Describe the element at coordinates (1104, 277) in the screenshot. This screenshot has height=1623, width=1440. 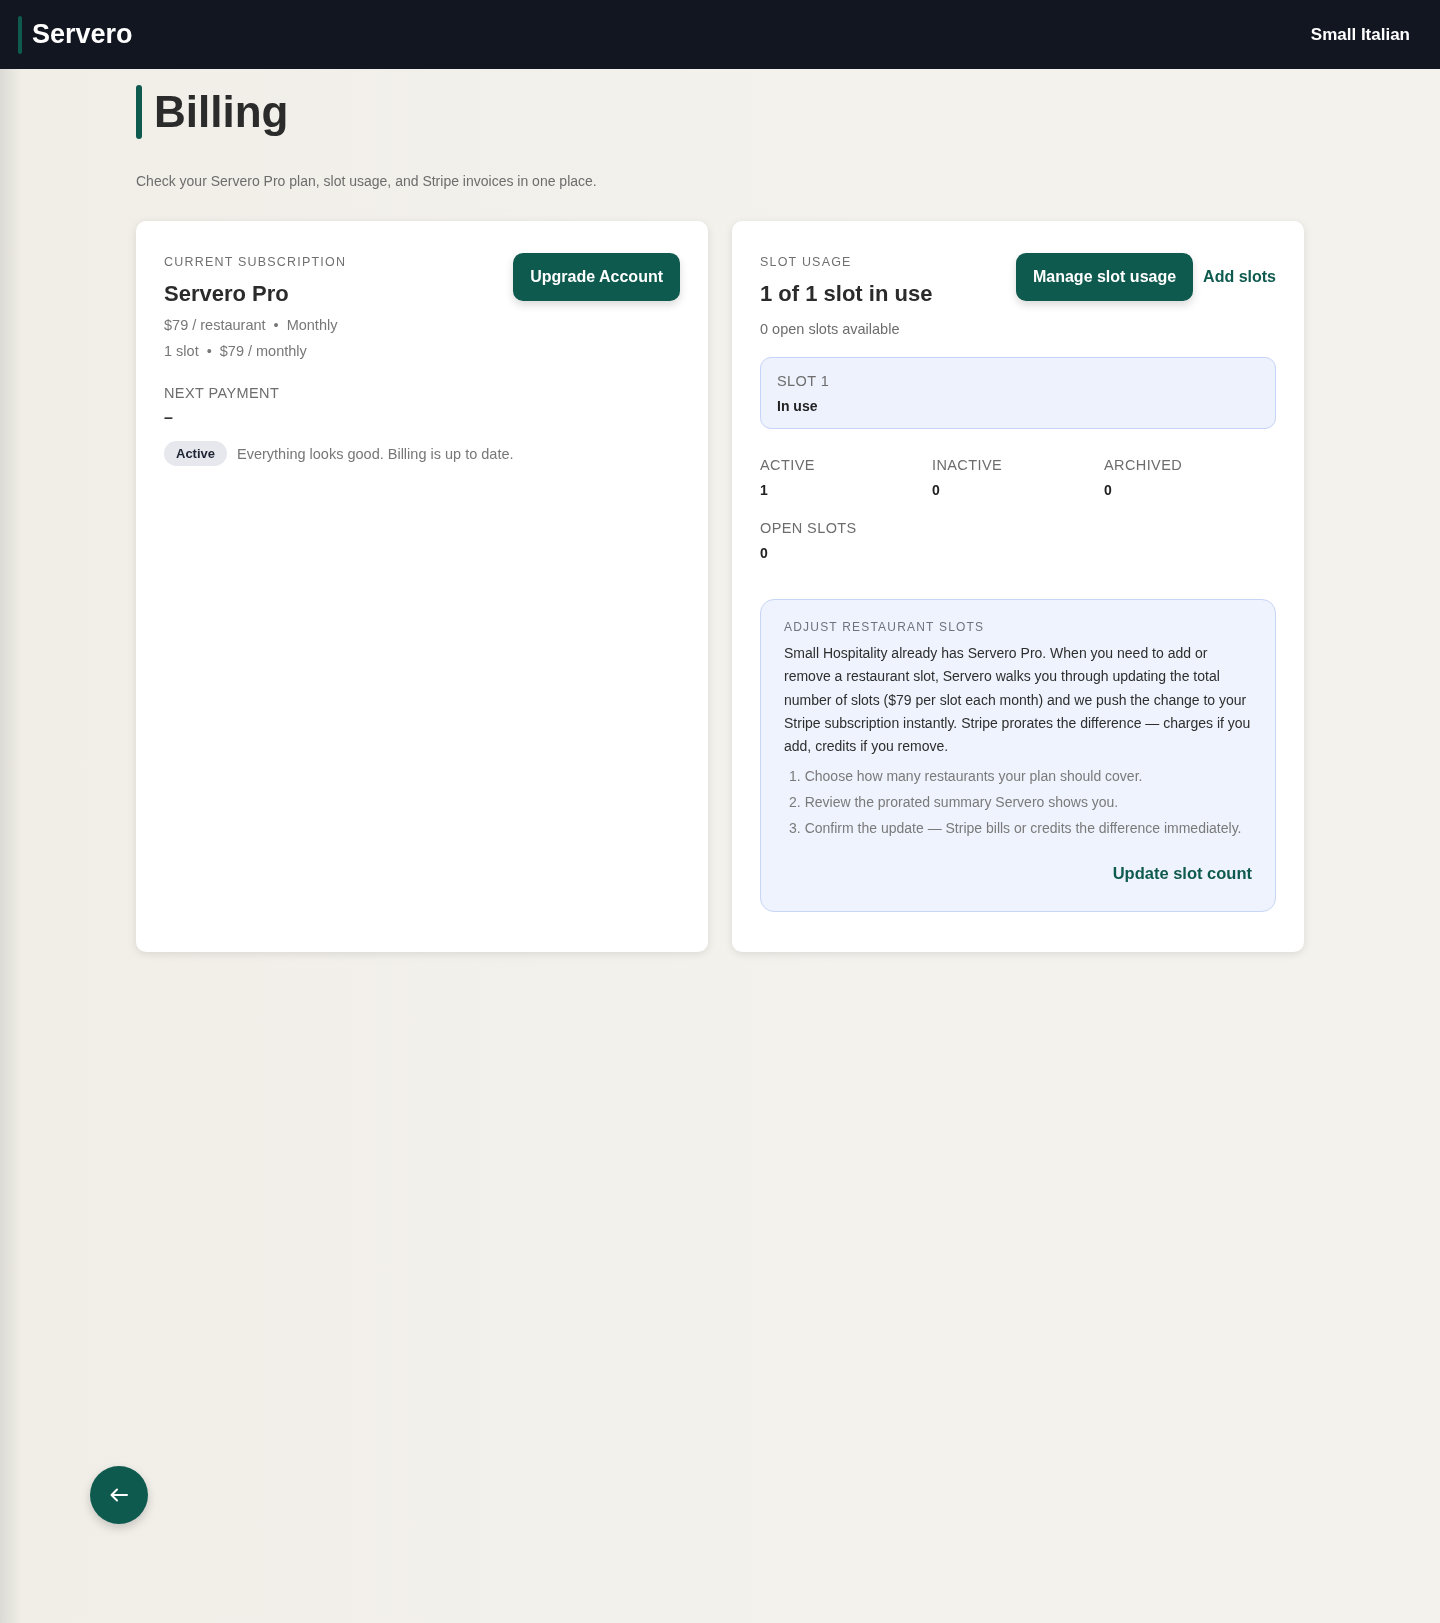
I see `manage-slot-usage-button: Manage slot usage` at that location.